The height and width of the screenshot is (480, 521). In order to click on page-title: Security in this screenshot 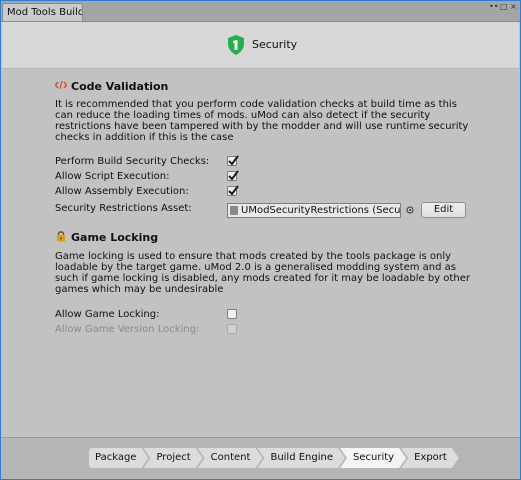, I will do `click(275, 44)`.